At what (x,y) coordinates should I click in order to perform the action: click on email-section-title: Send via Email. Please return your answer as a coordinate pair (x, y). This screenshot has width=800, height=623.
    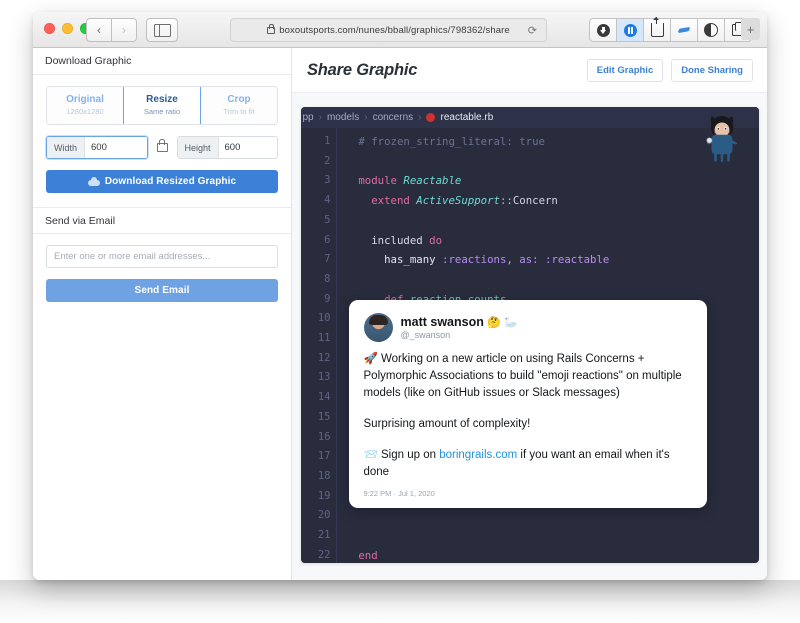
    Looking at the image, I should click on (162, 220).